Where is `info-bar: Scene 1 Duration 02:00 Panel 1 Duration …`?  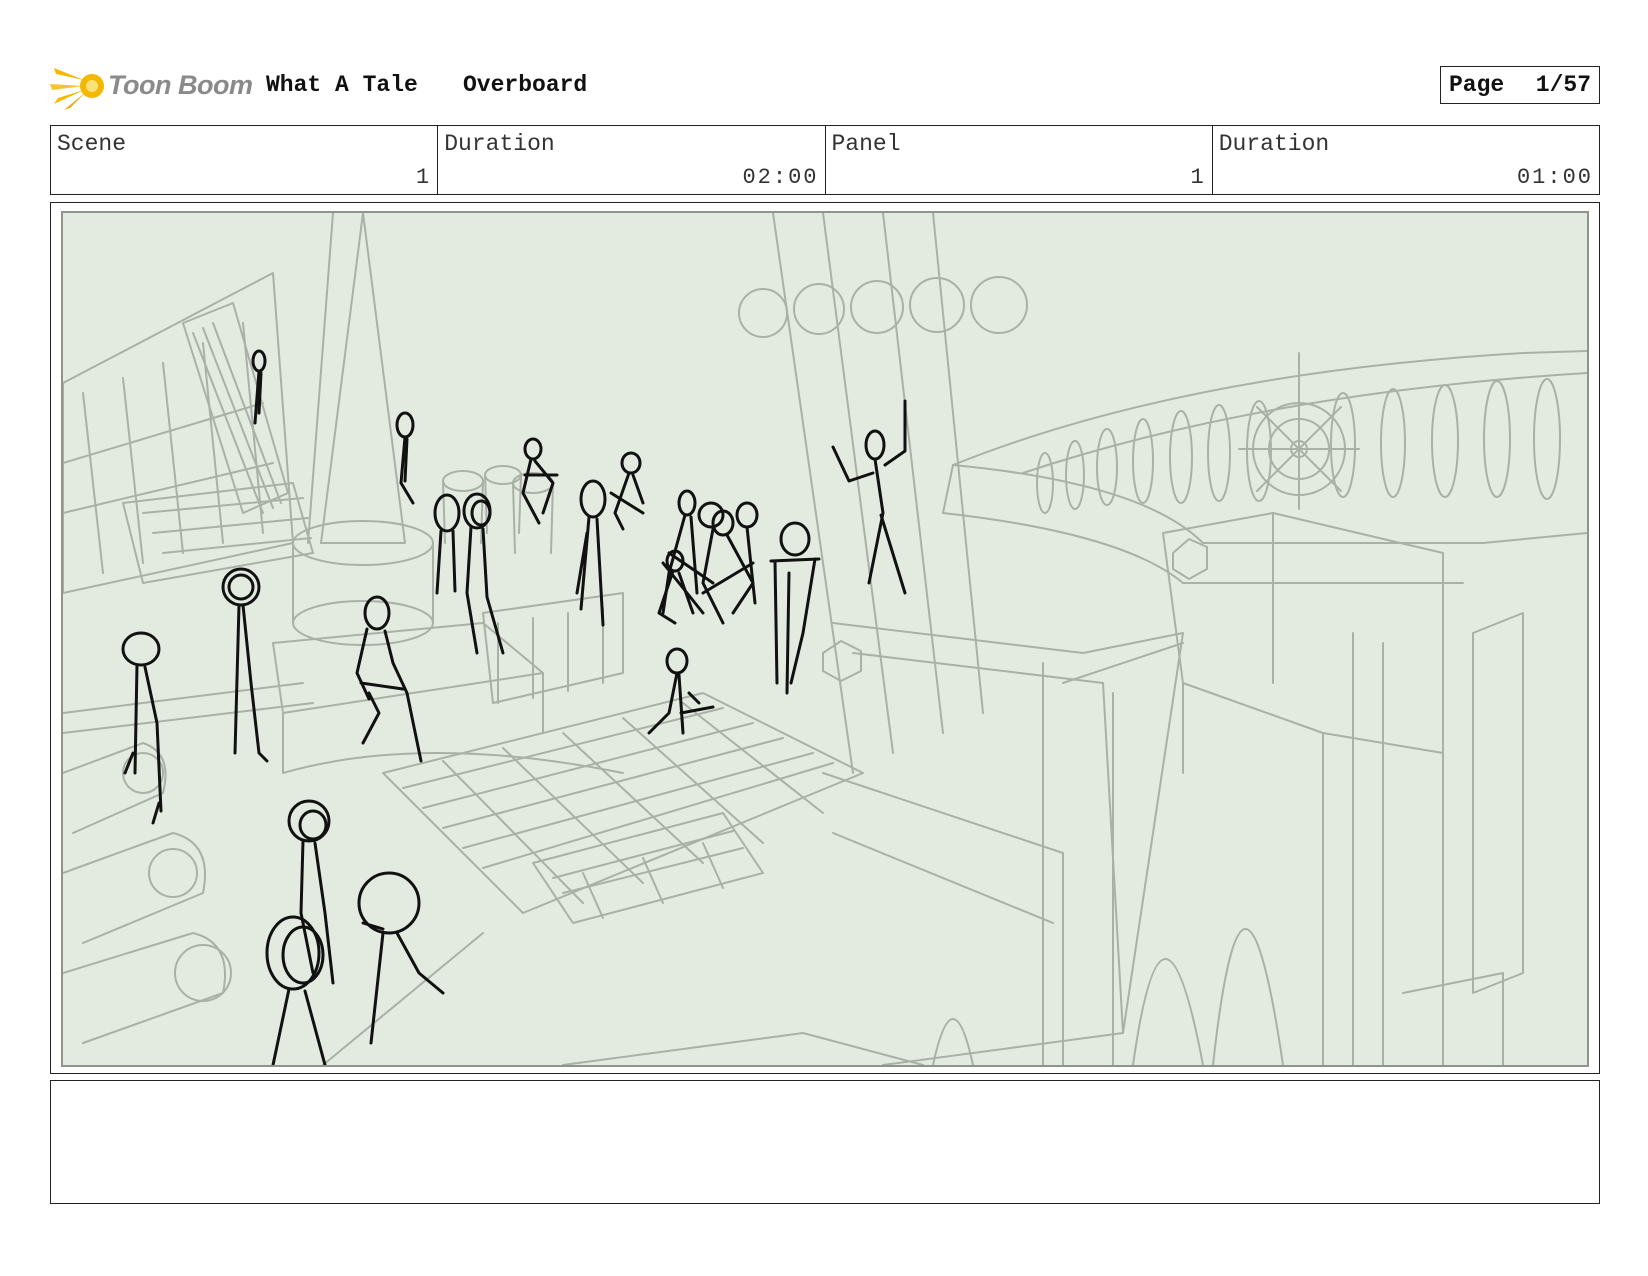 info-bar: Scene 1 Duration 02:00 Panel 1 Duration … is located at coordinates (825, 160).